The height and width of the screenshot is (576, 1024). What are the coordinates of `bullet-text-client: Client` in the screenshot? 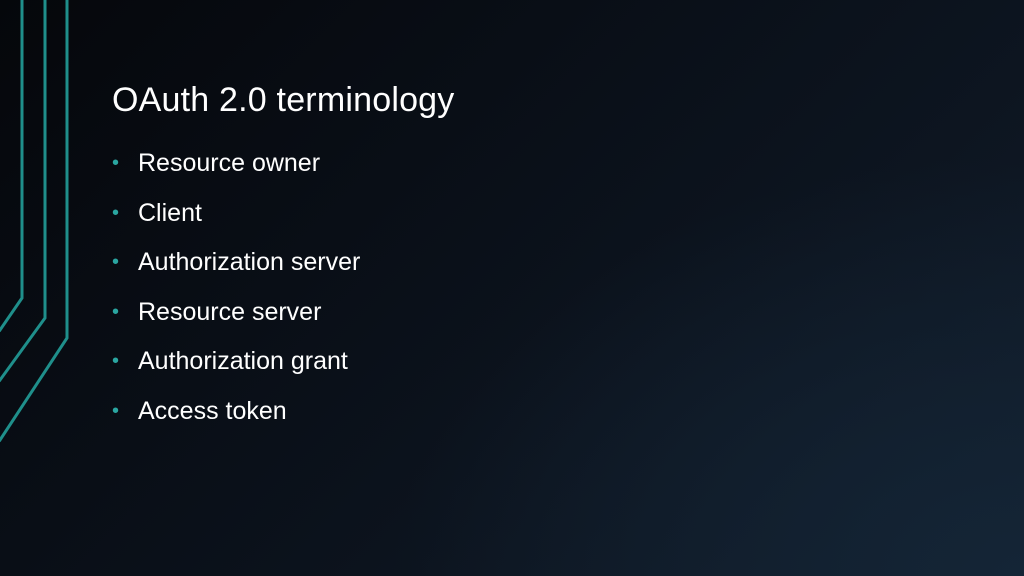 It's located at (170, 212).